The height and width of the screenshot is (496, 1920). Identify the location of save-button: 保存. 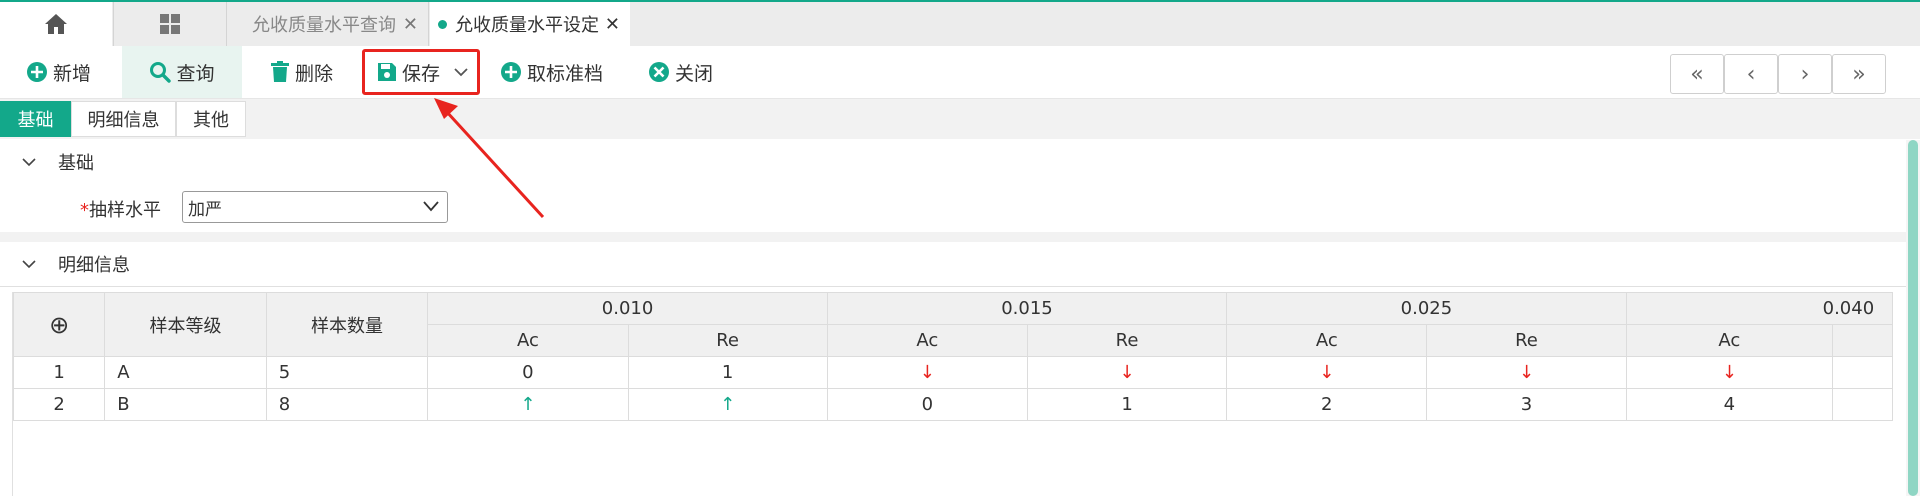
(421, 72).